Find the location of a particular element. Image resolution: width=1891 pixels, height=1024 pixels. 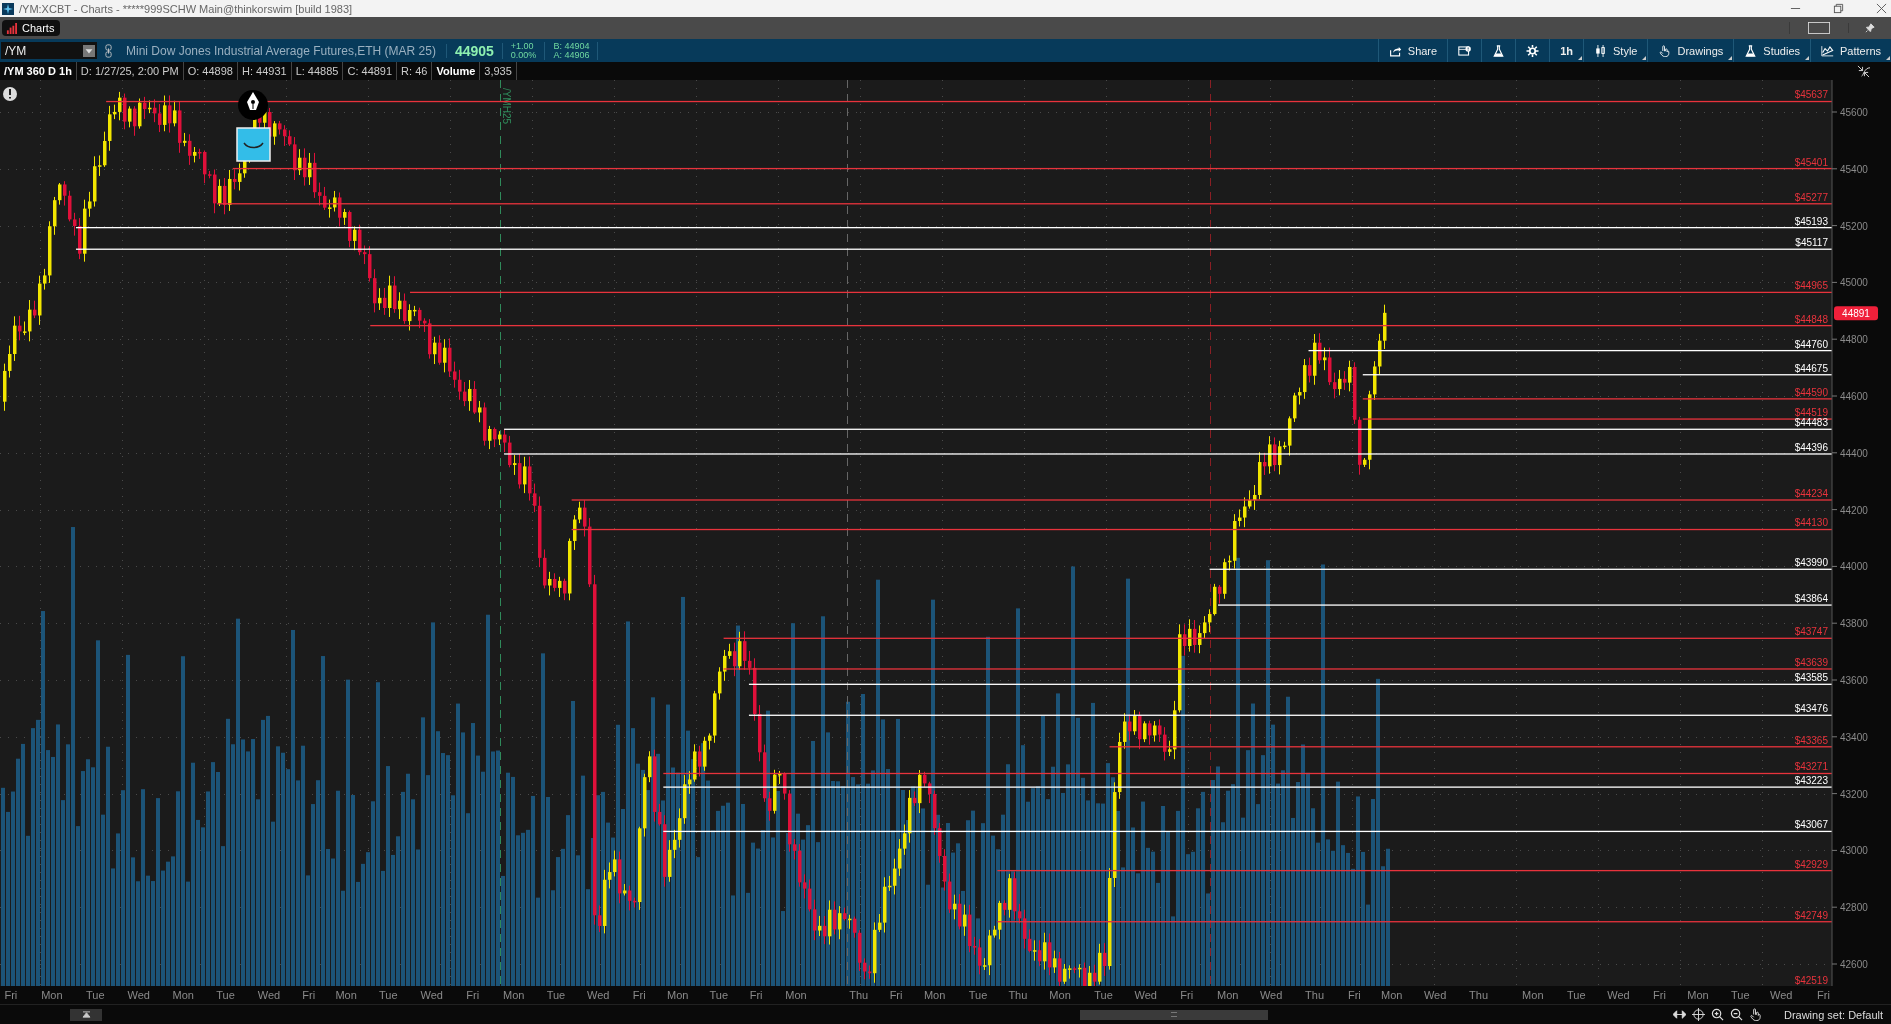

price-level-label: $45117 is located at coordinates (1811, 243).